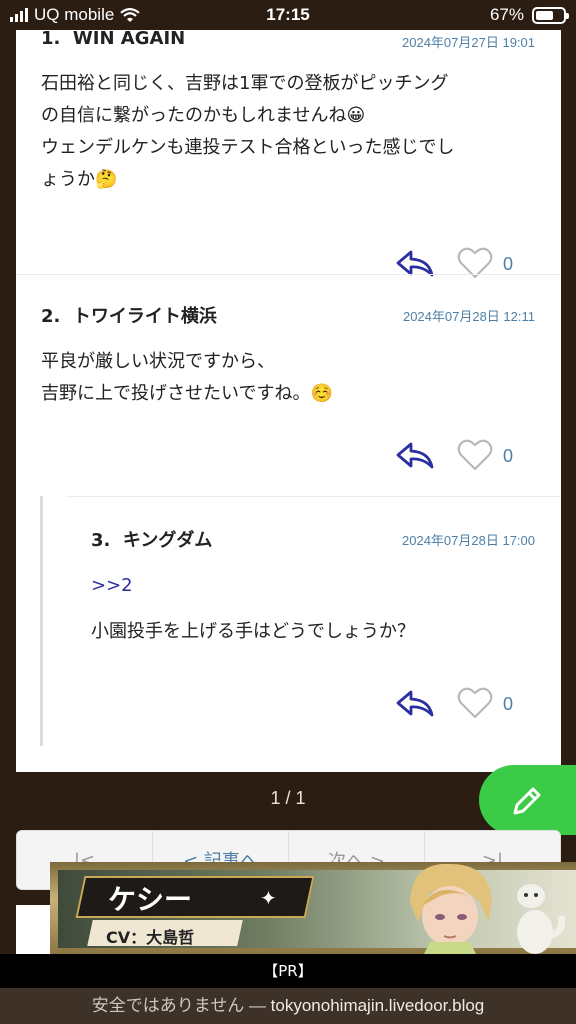 Image resolution: width=576 pixels, height=1024 pixels. I want to click on status-right: 67%, so click(529, 15).